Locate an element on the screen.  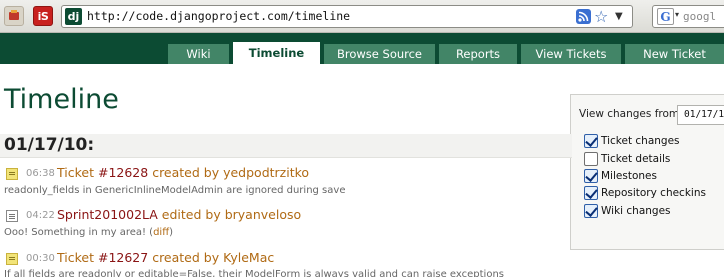
milestones-label: Milestones is located at coordinates (629, 175).